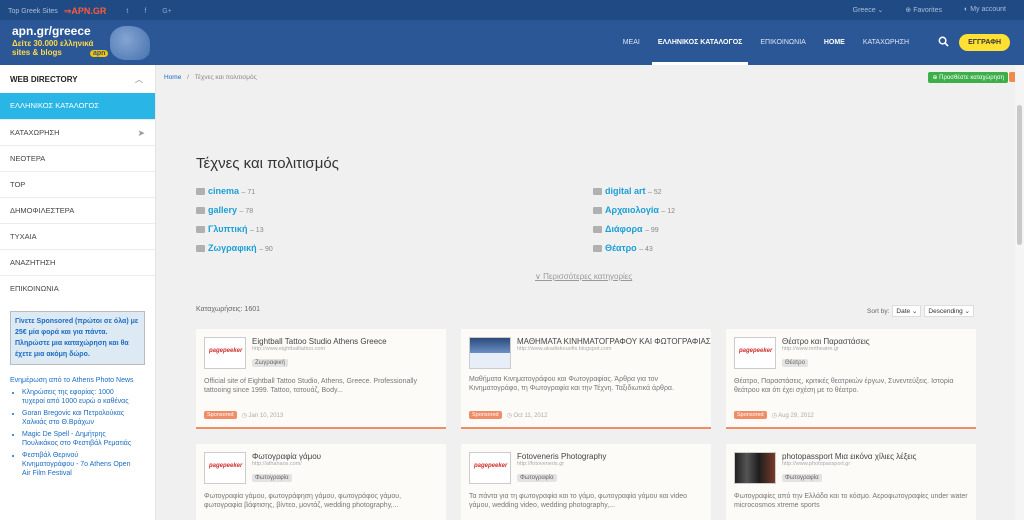 The width and height of the screenshot is (1024, 520). What do you see at coordinates (795, 363) in the screenshot?
I see `listing-tag: Θέατρο` at bounding box center [795, 363].